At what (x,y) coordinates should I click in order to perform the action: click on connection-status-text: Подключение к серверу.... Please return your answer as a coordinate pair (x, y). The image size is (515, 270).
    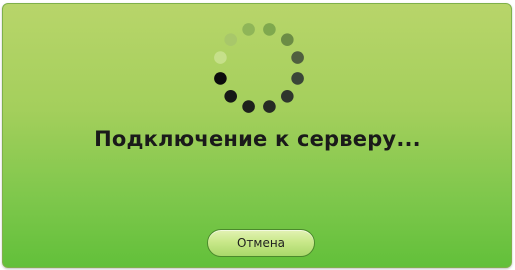
    Looking at the image, I should click on (257, 139).